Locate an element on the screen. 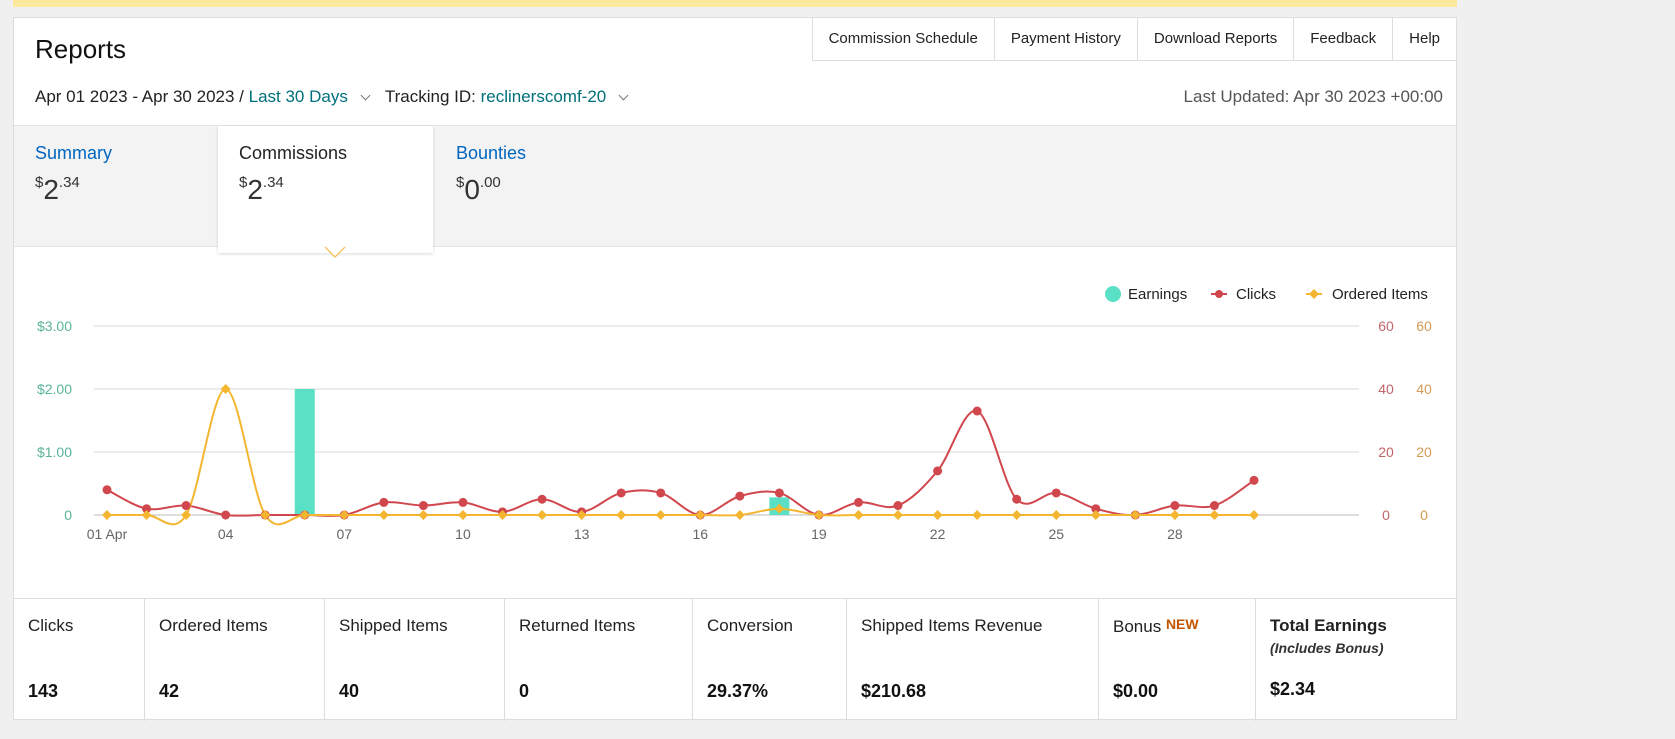 Image resolution: width=1675 pixels, height=739 pixels. stat-value: $2.34 is located at coordinates (1293, 689).